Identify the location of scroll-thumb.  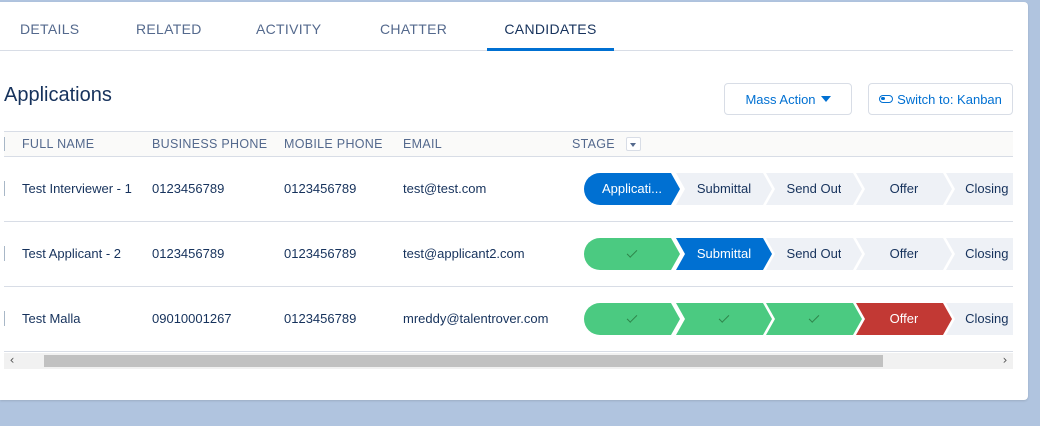
(463, 361).